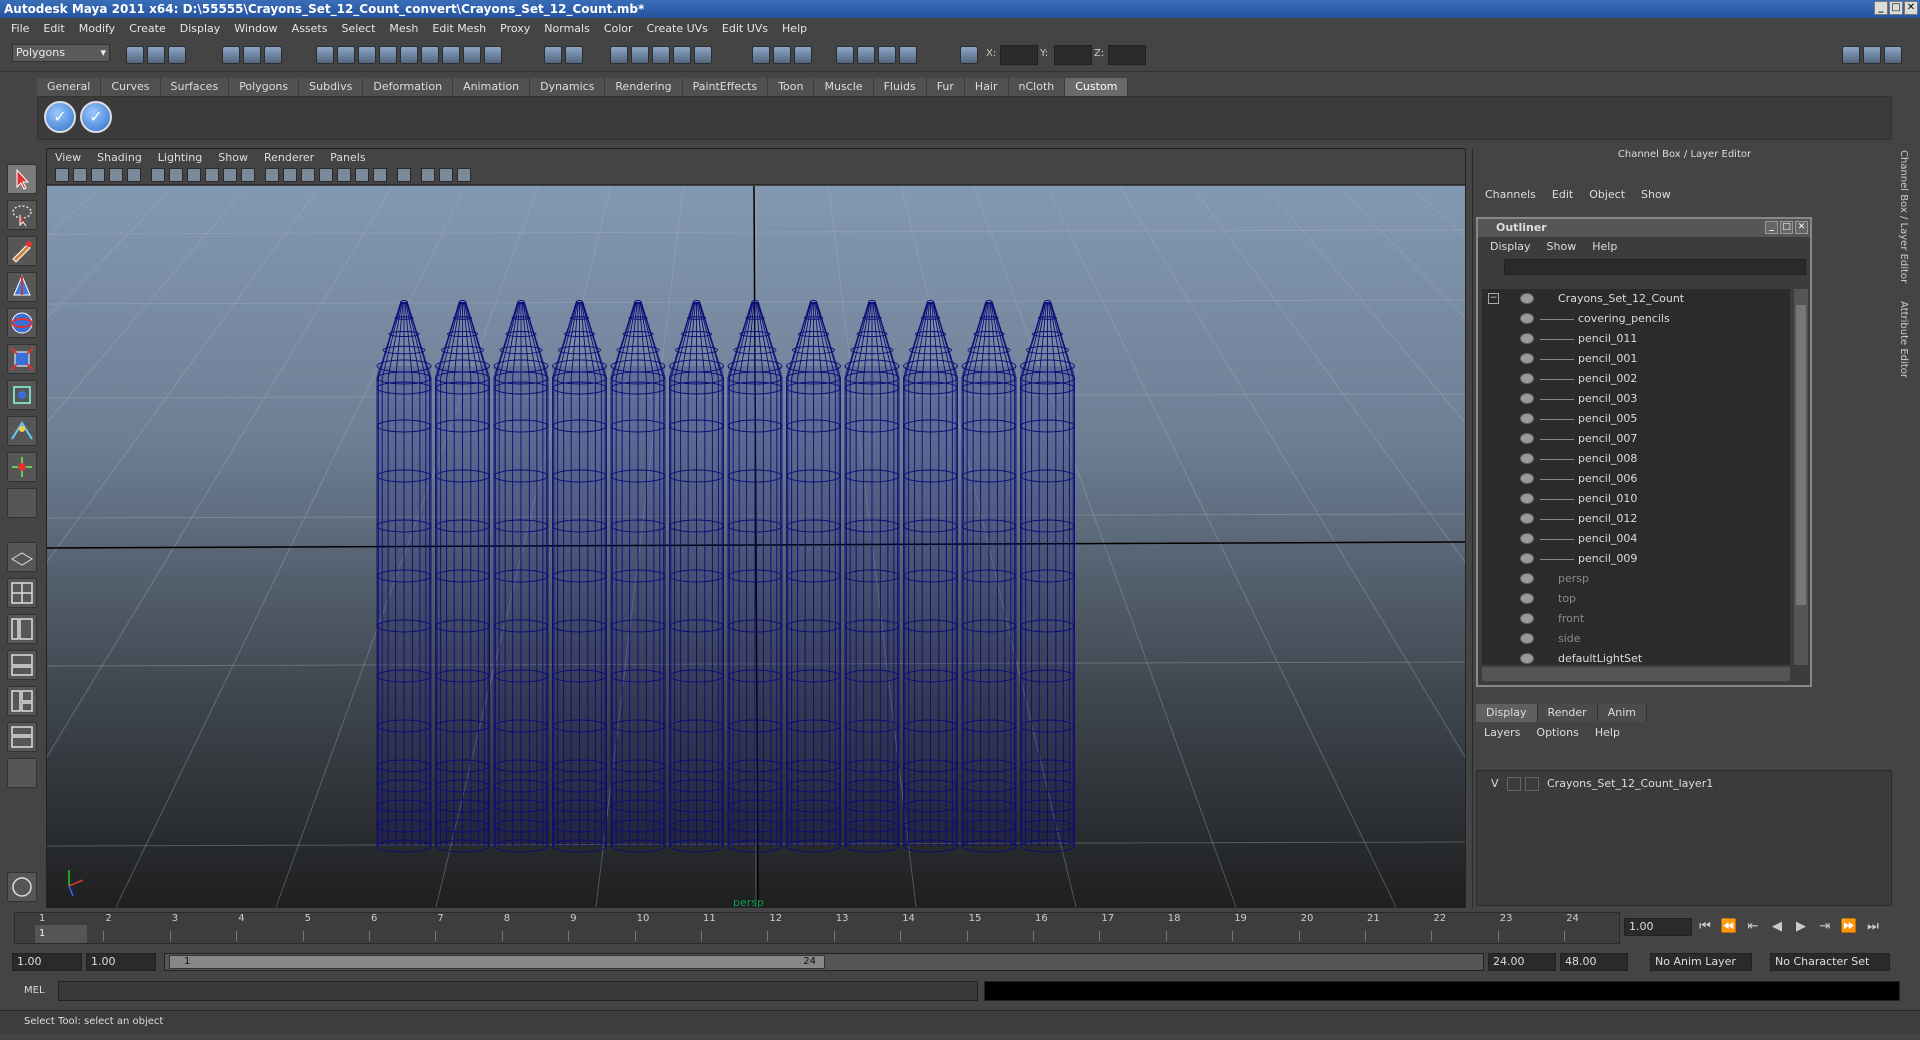  Describe the element at coordinates (1636, 674) in the screenshot. I see `outliner-horizontal-scrollbar` at that location.